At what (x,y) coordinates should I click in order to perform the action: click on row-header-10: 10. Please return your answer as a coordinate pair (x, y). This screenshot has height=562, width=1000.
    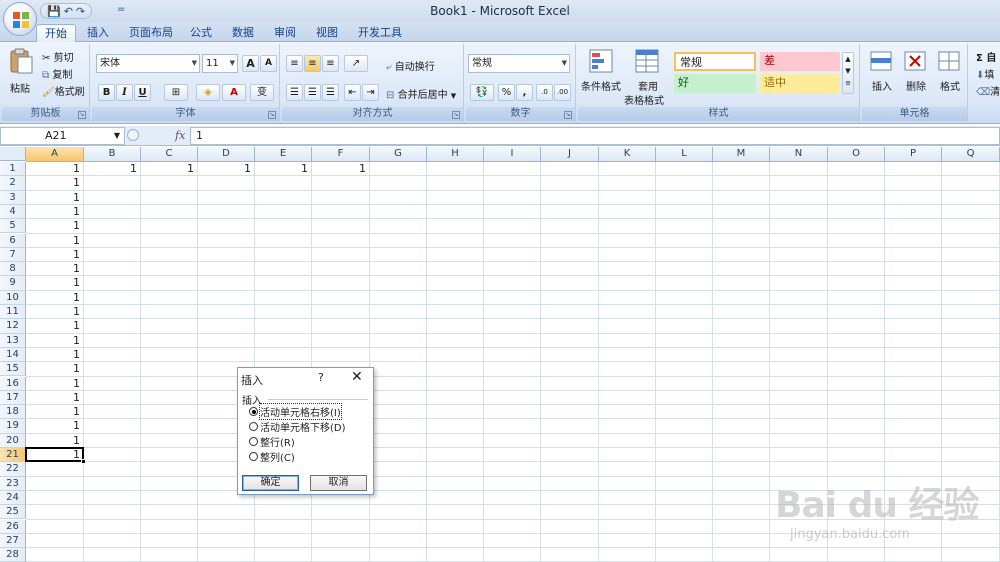
    Looking at the image, I should click on (13, 297).